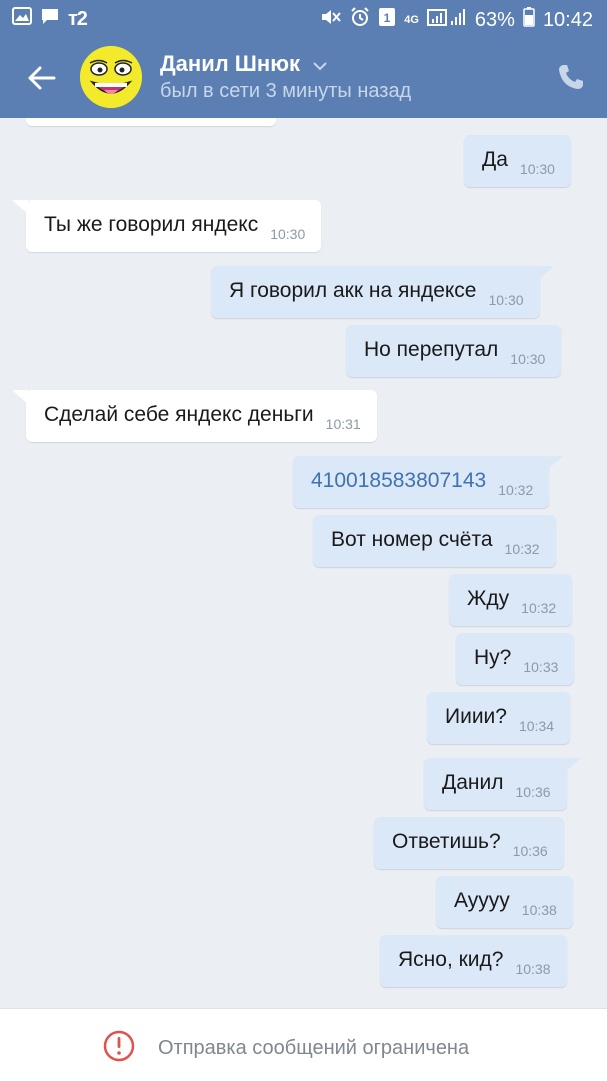 The height and width of the screenshot is (1081, 607). I want to click on signal-icon, so click(446, 20).